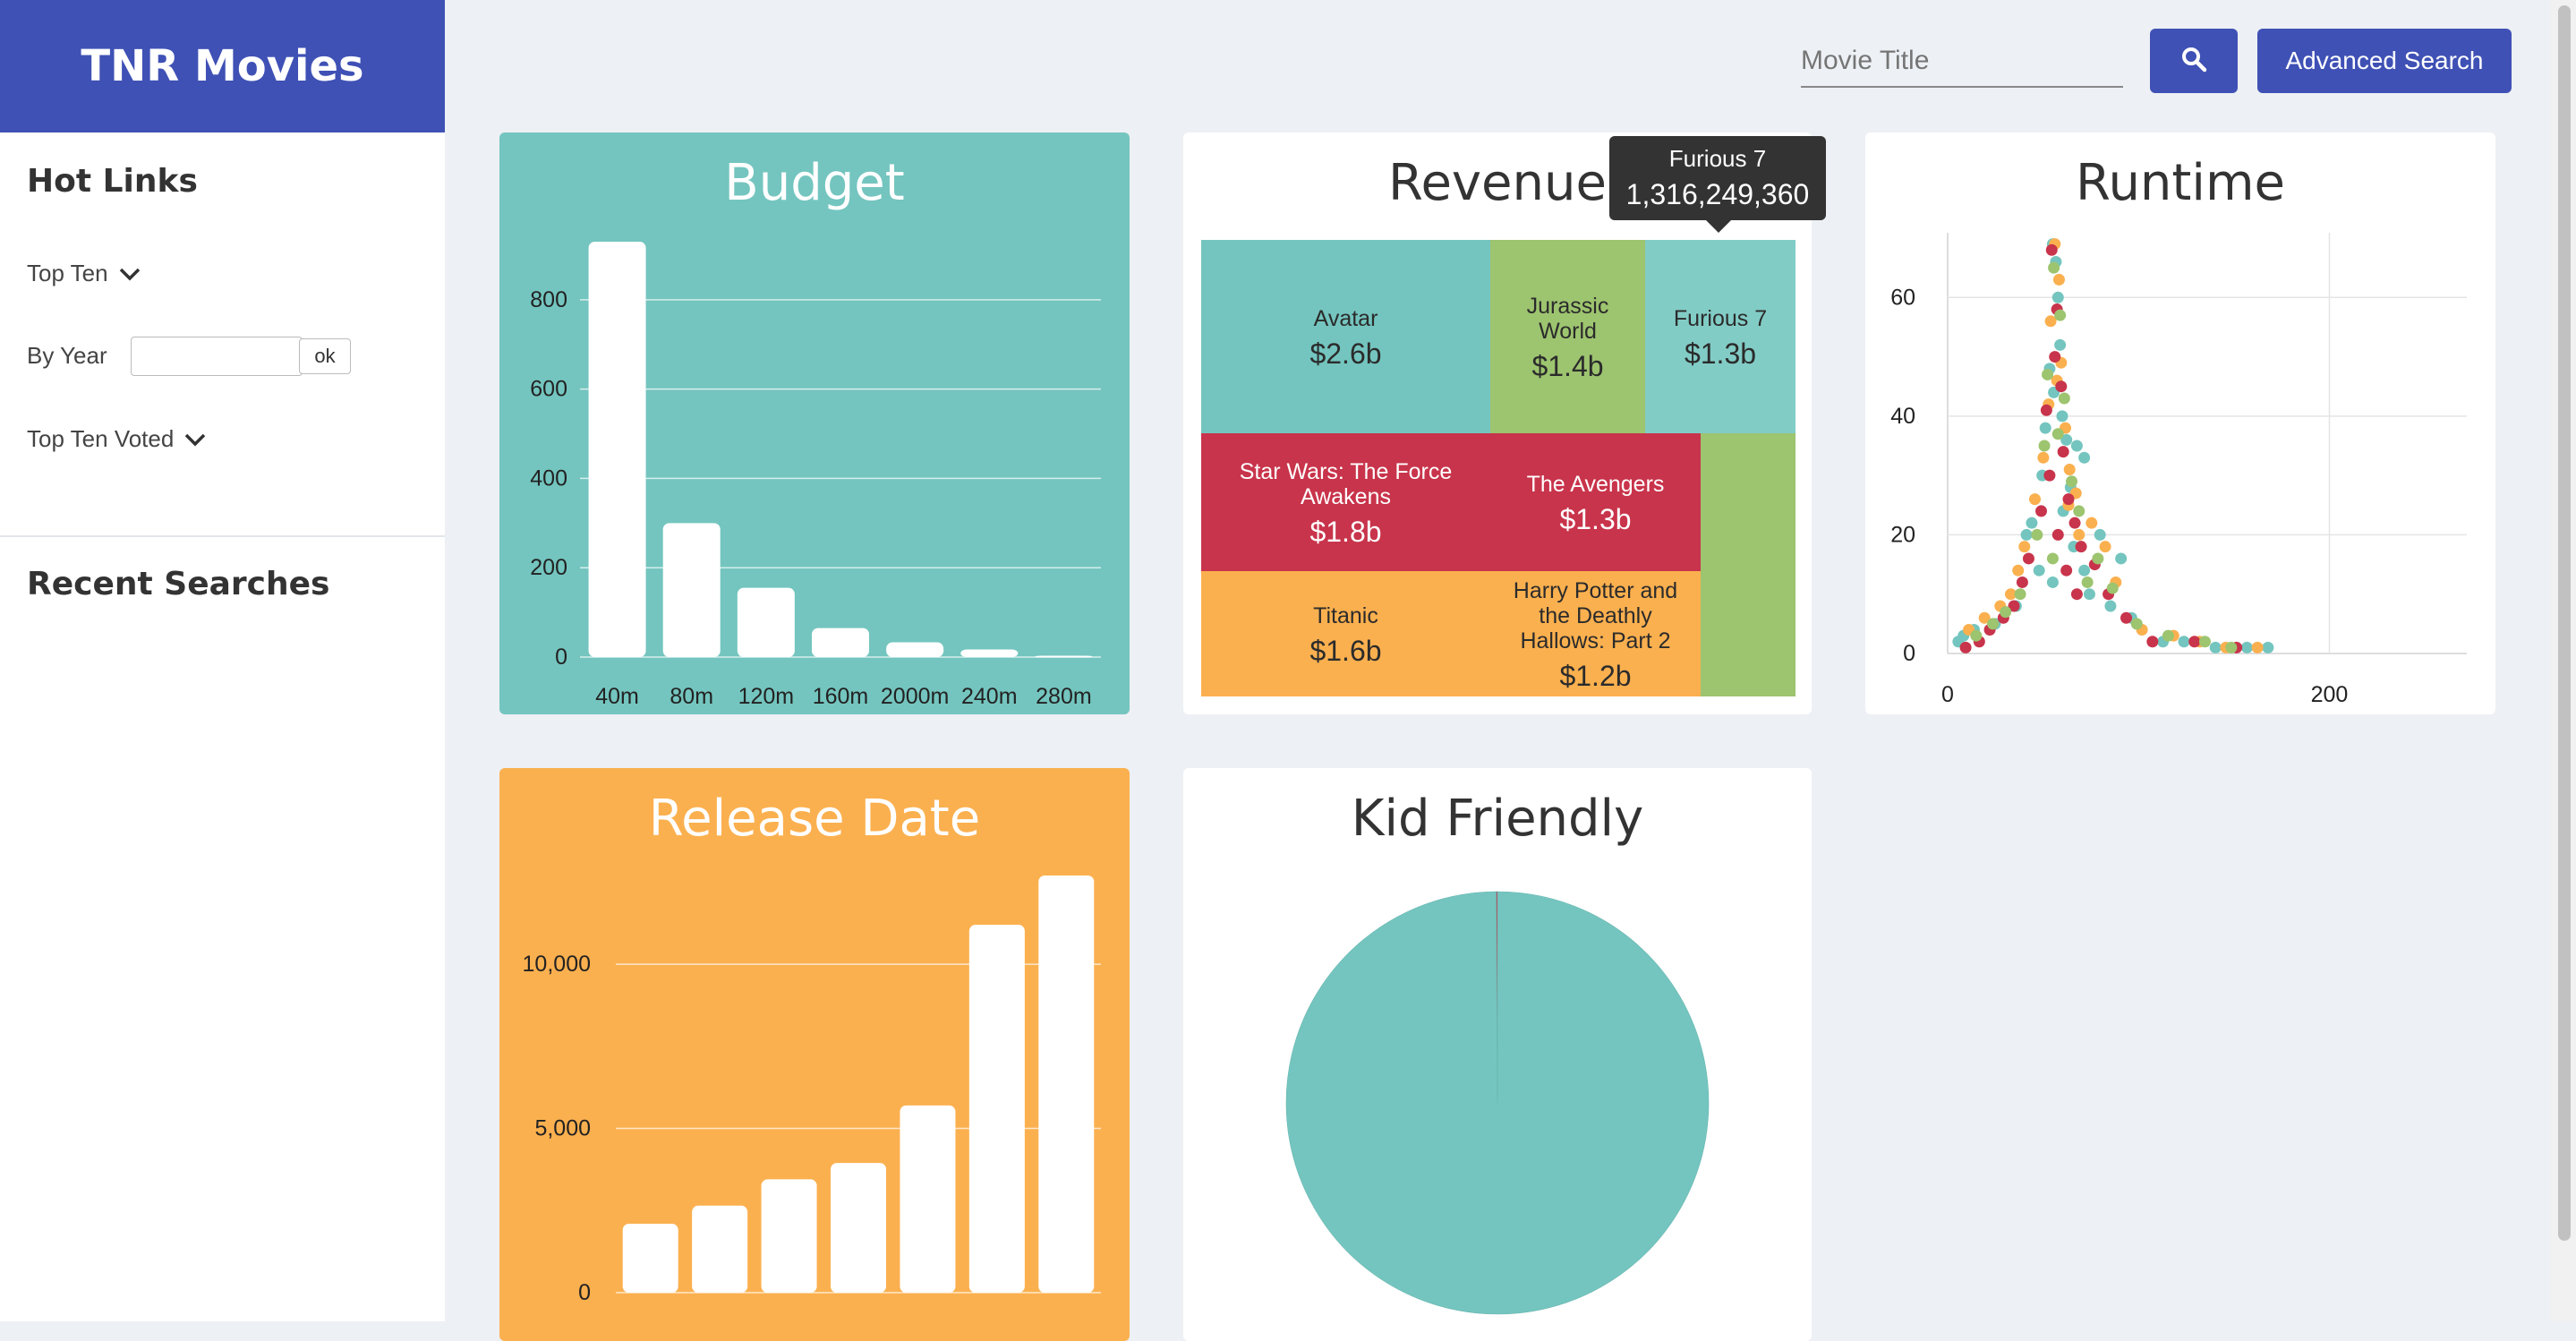 The width and height of the screenshot is (2576, 1341). Describe the element at coordinates (222, 66) in the screenshot. I see `brand-logo: TNR Movies` at that location.